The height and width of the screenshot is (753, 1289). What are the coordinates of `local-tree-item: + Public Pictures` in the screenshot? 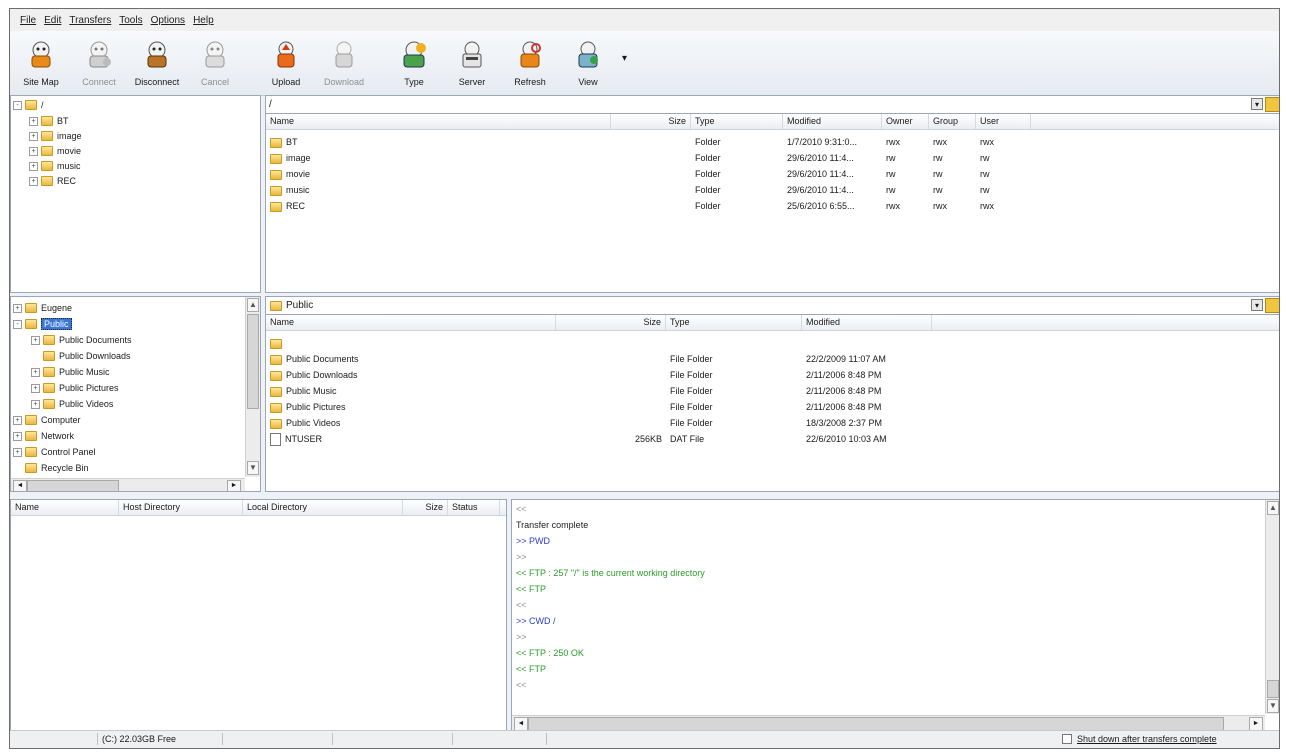 It's located at (75, 388).